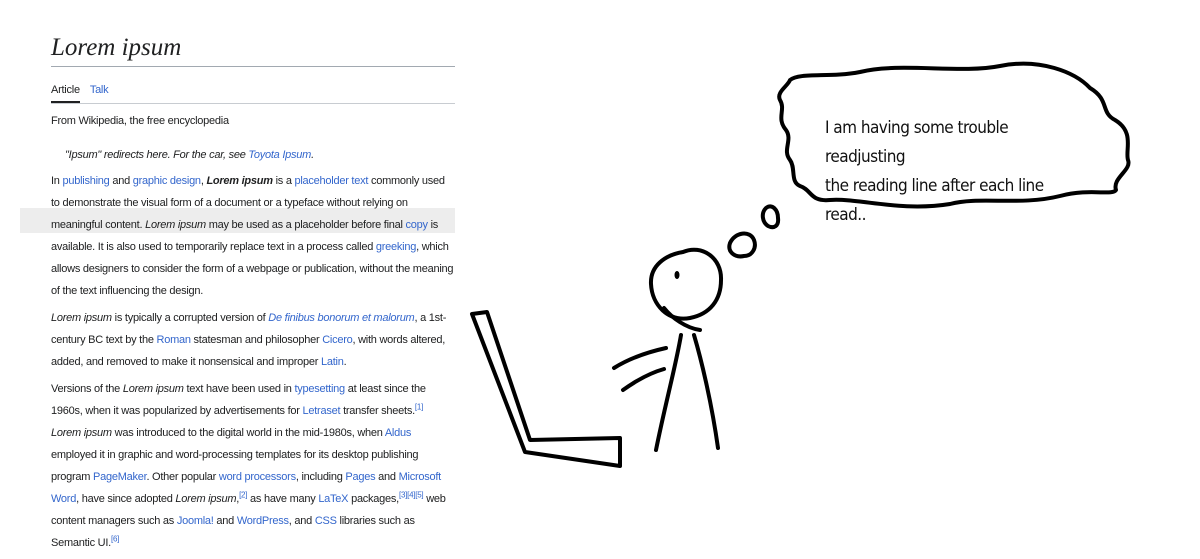  What do you see at coordinates (322, 411) in the screenshot?
I see `link-letraset: Letraset` at bounding box center [322, 411].